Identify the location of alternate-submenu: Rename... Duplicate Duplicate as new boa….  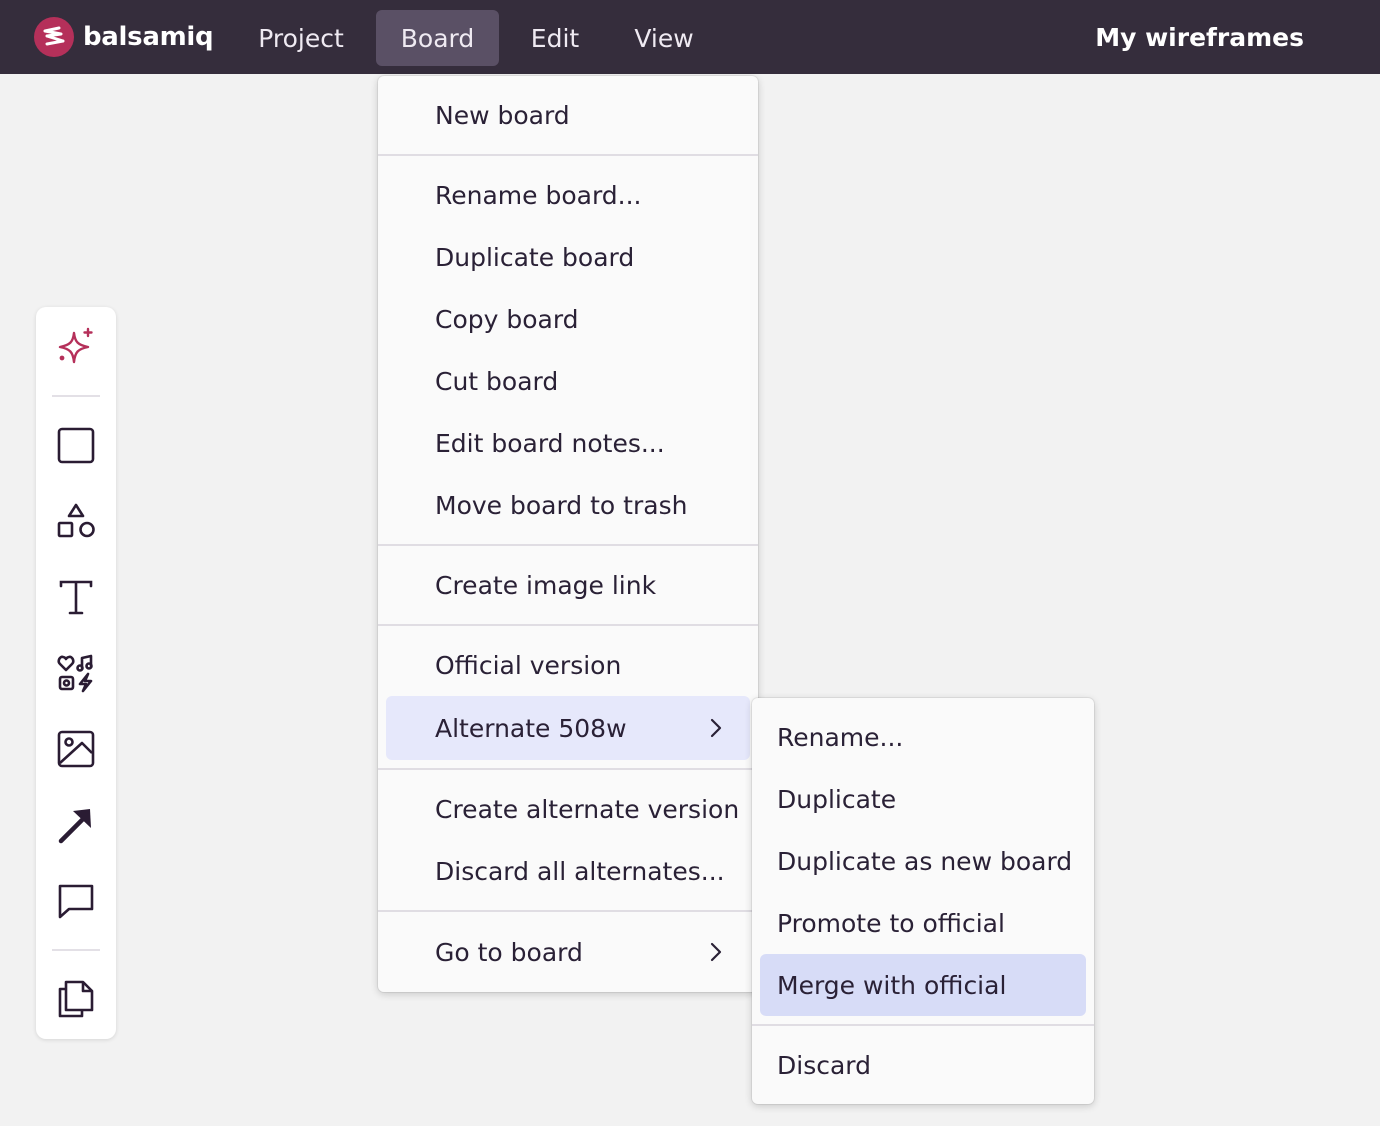
(923, 901).